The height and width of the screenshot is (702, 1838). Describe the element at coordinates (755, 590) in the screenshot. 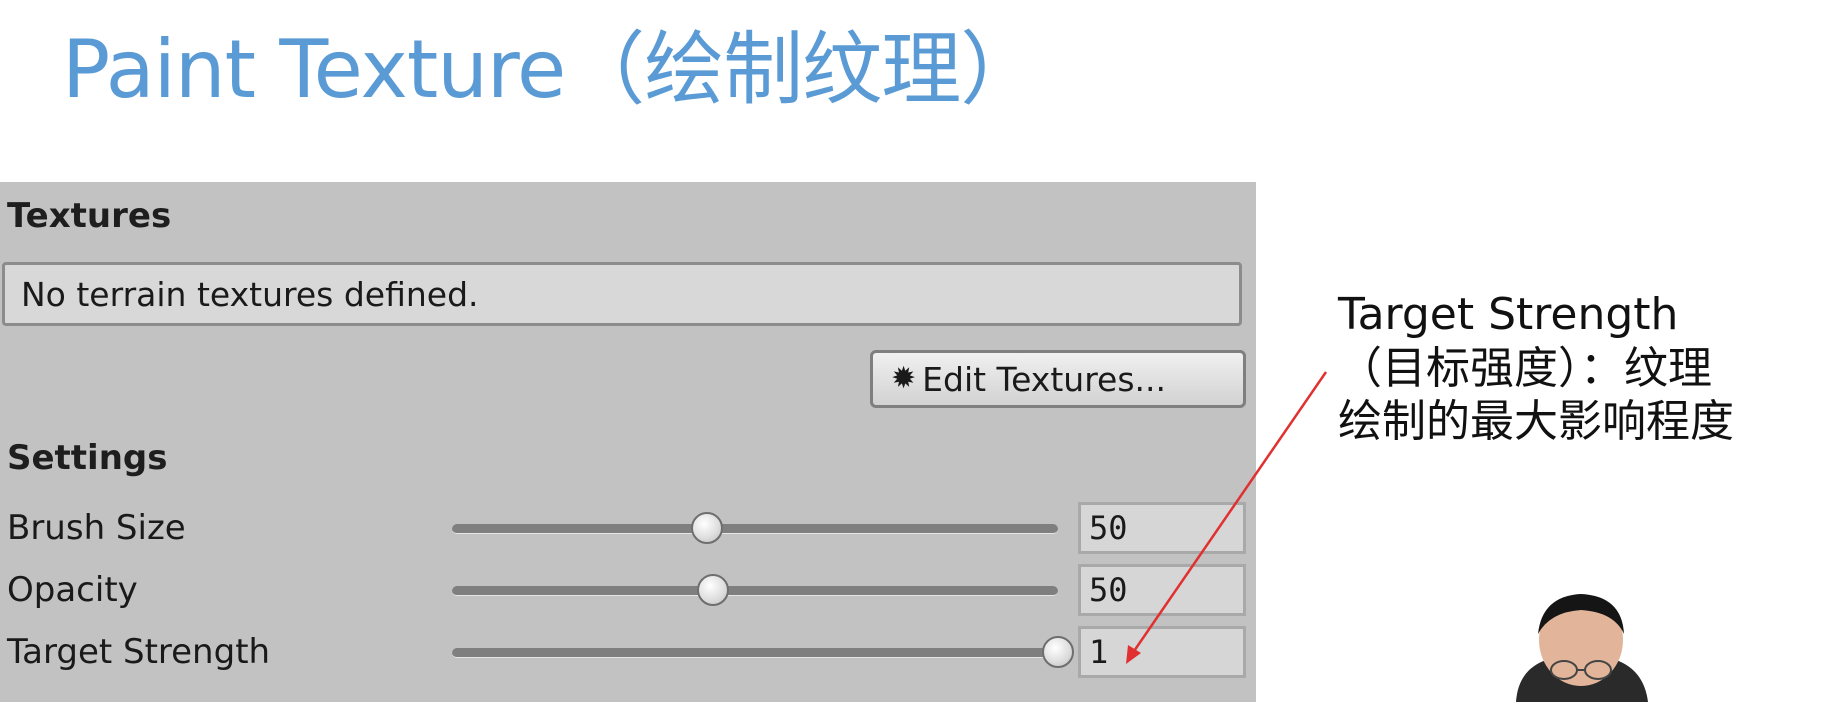

I see `opacity-slider` at that location.